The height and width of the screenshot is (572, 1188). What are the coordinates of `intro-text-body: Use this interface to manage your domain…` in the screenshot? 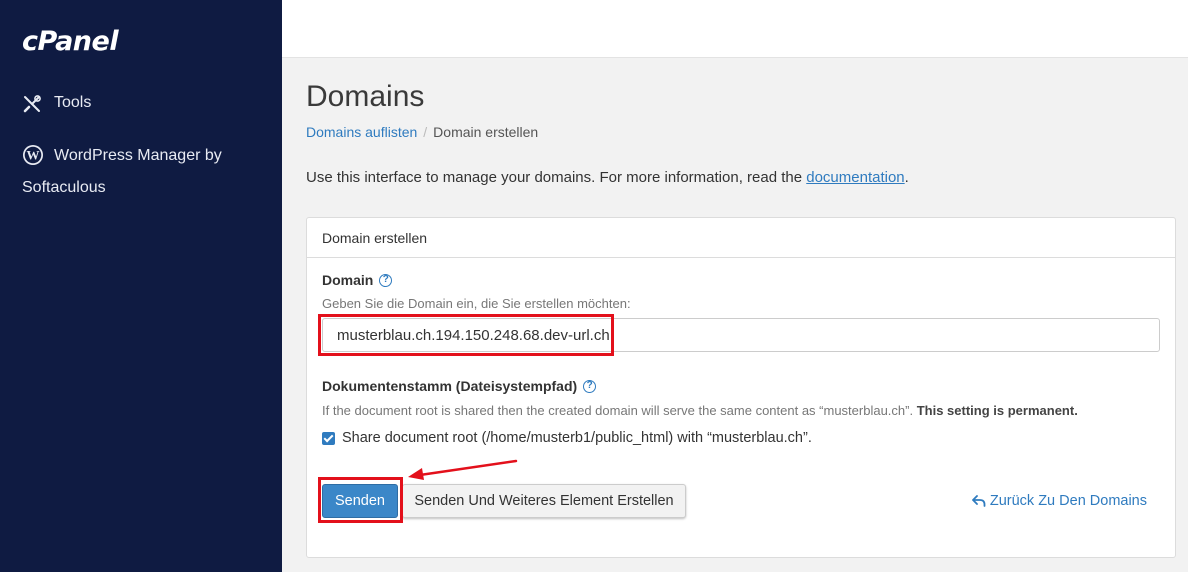 It's located at (554, 177).